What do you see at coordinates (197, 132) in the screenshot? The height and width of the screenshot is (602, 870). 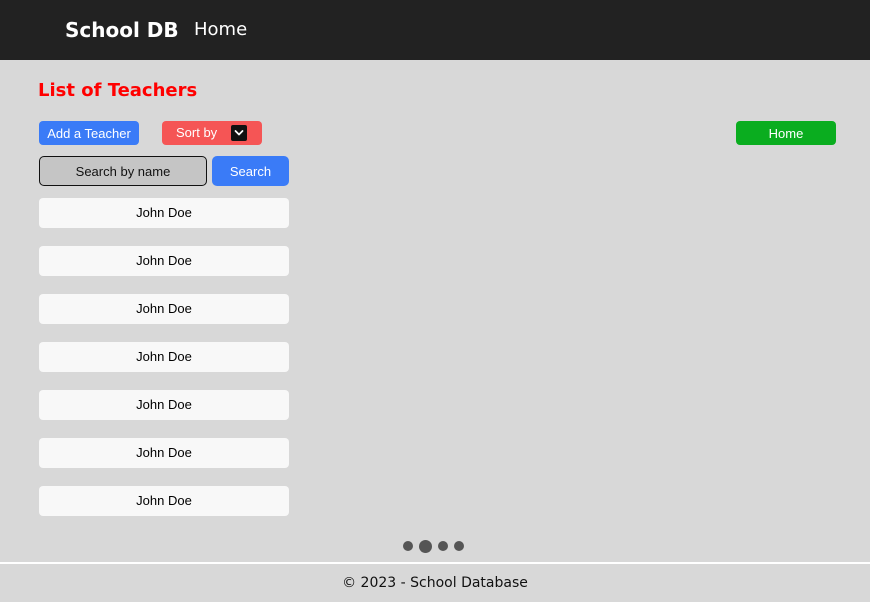 I see `sort-by-label: Sort by` at bounding box center [197, 132].